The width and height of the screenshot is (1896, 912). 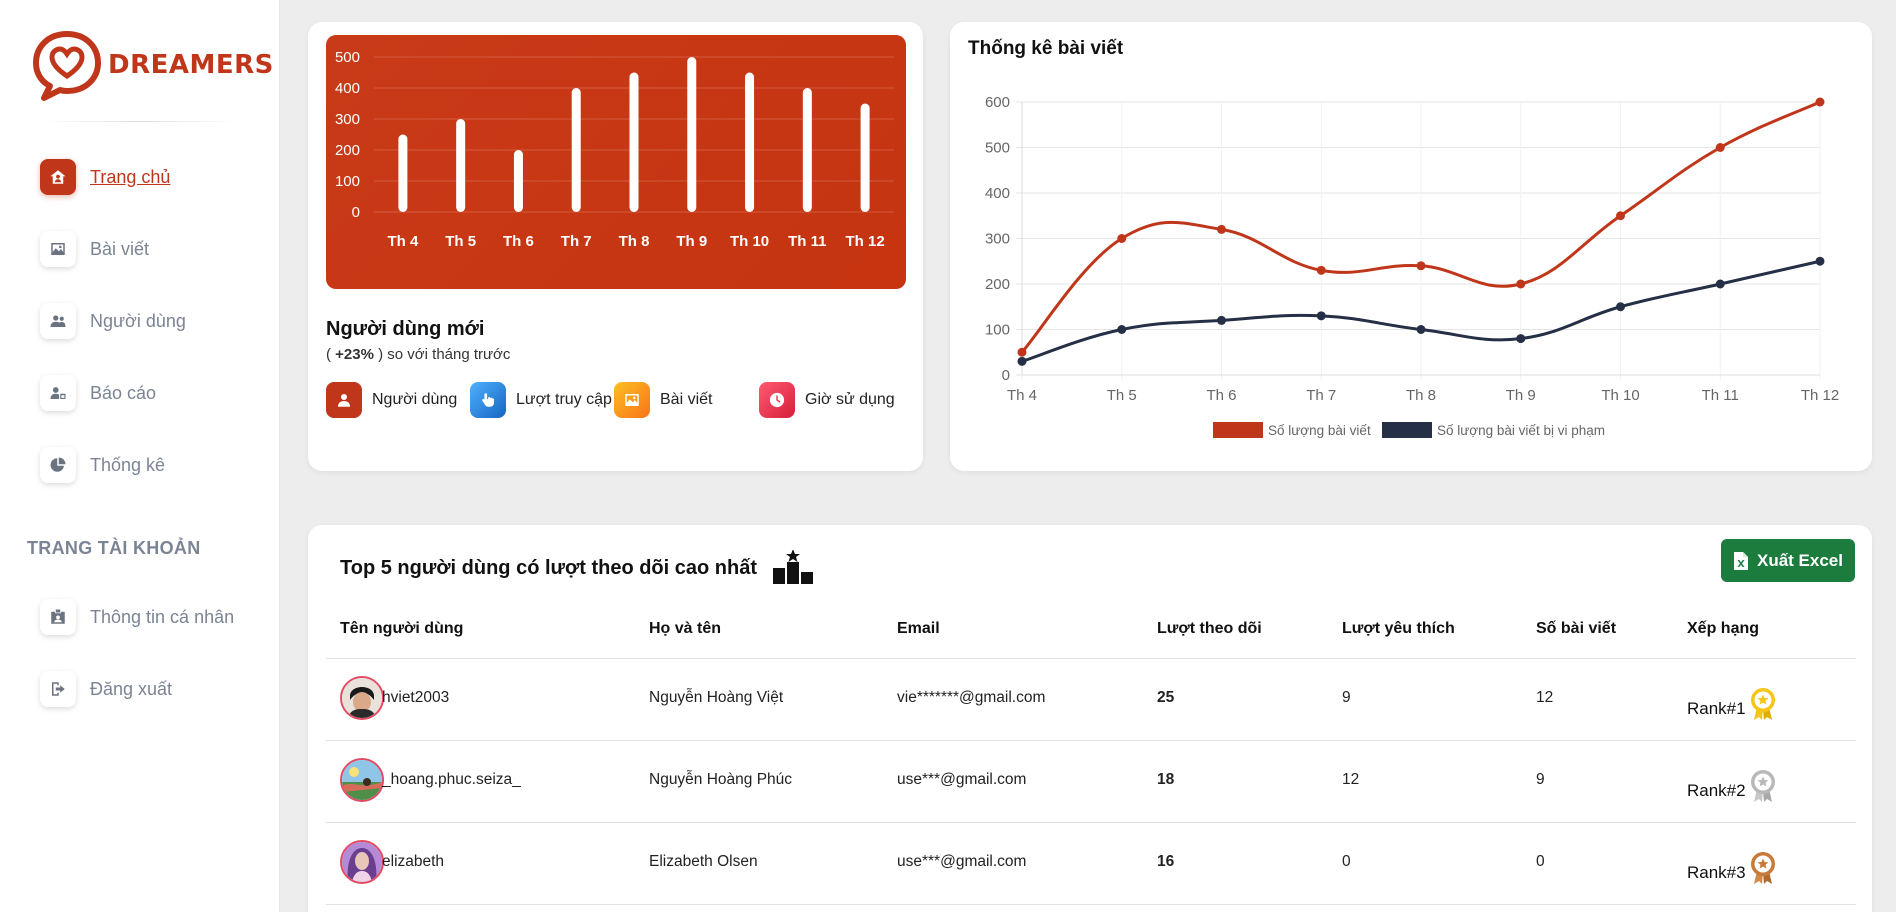 I want to click on pie-chart-icon, so click(x=58, y=465).